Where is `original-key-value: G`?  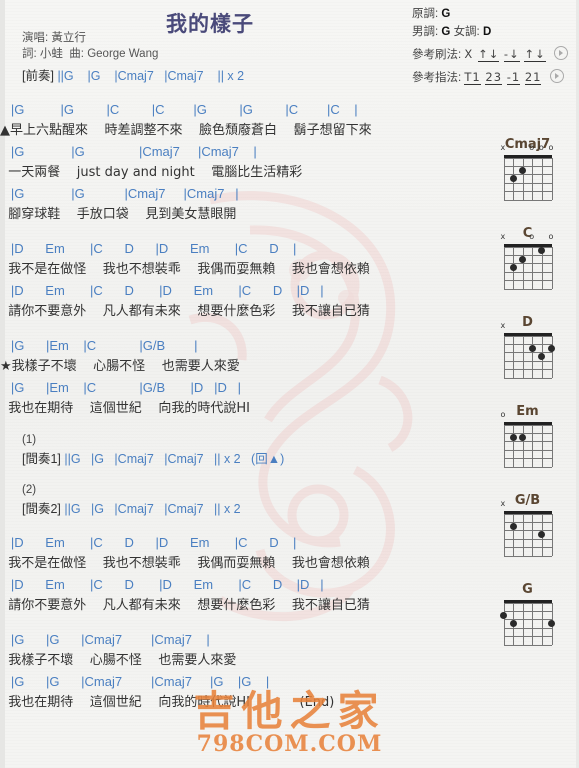
original-key-value: G is located at coordinates (446, 14).